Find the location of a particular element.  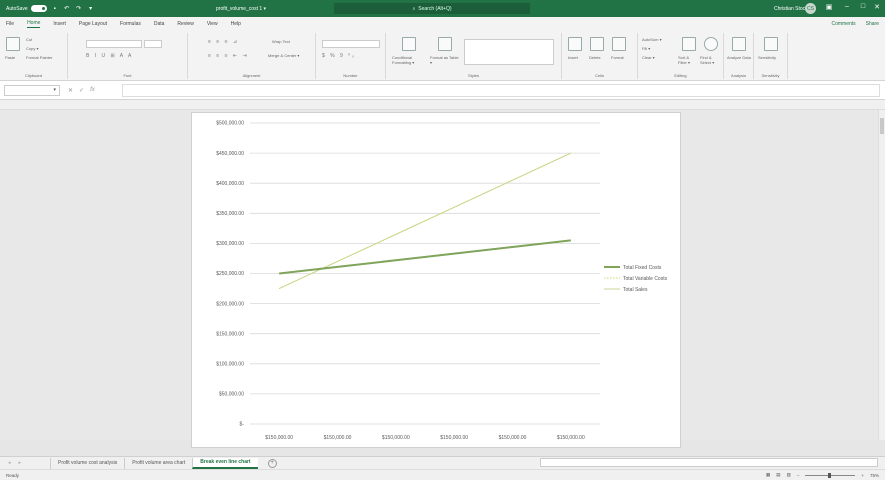

font-group-label: Font is located at coordinates (127, 75).